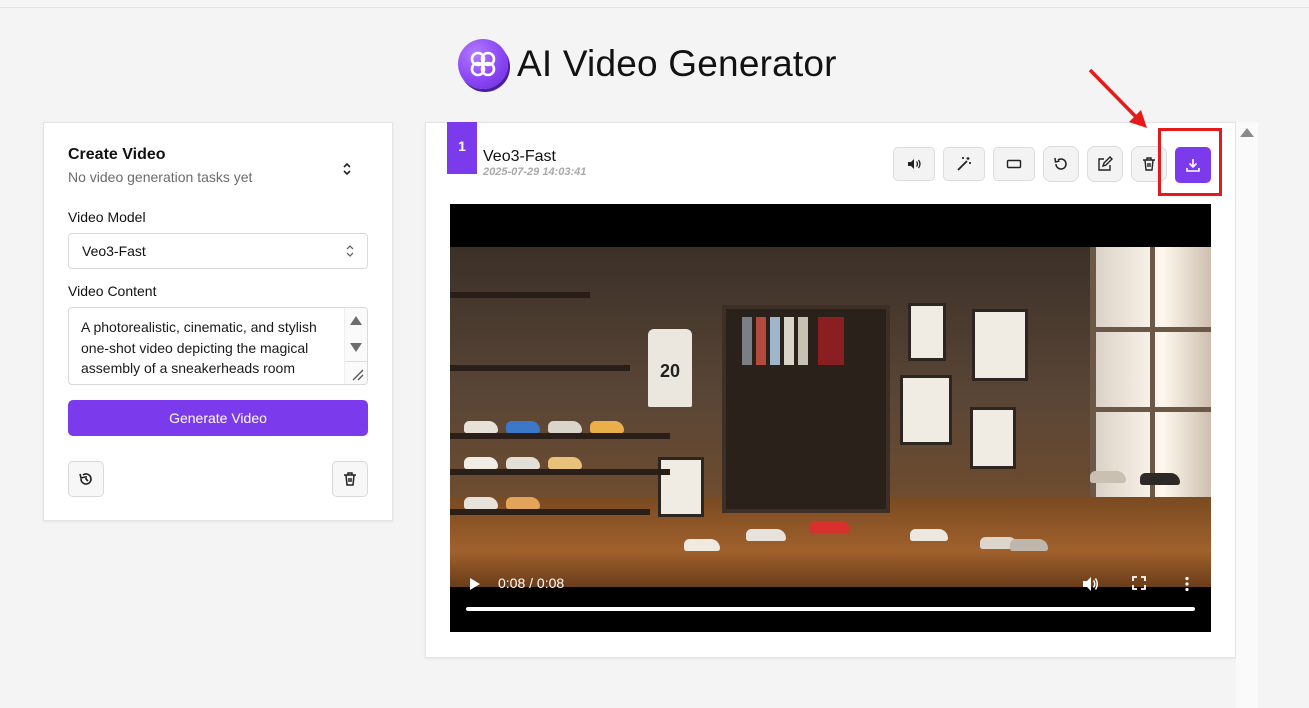 The image size is (1309, 708). Describe the element at coordinates (483, 64) in the screenshot. I see `clover-logo-icon` at that location.